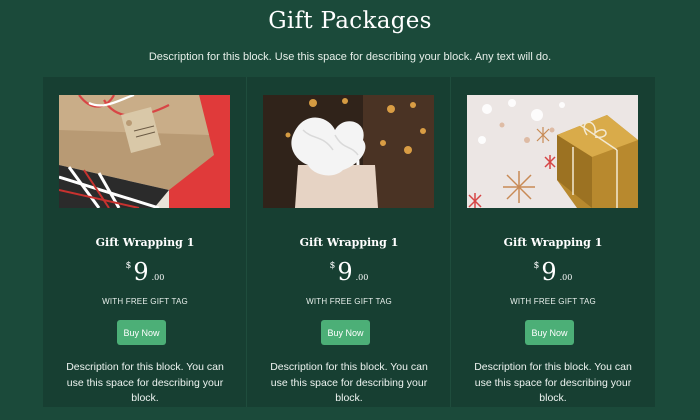  I want to click on page-title: Gift Packages, so click(350, 21).